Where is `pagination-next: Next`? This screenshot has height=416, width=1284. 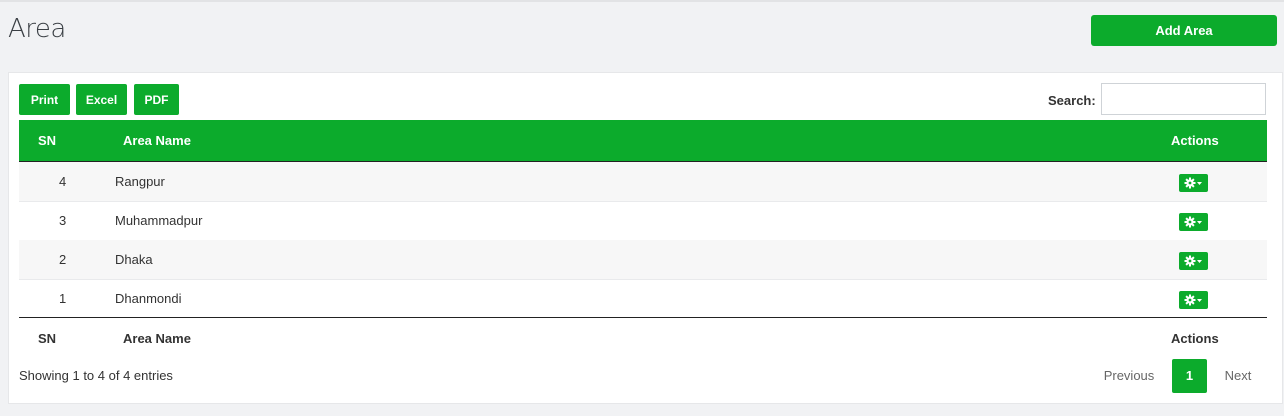
pagination-next: Next is located at coordinates (1238, 376).